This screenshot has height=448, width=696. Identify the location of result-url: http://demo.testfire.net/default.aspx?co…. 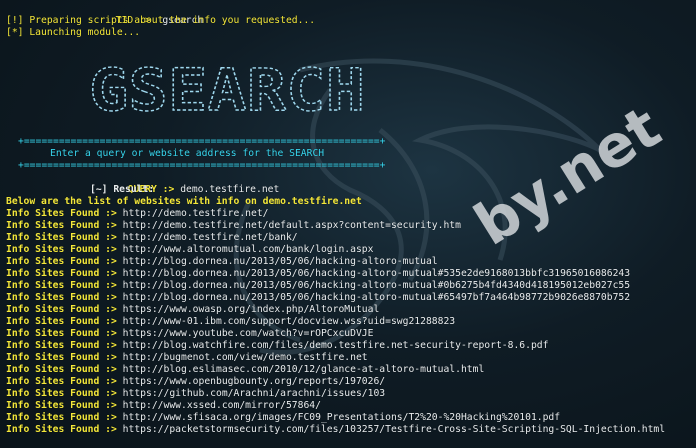
(292, 225).